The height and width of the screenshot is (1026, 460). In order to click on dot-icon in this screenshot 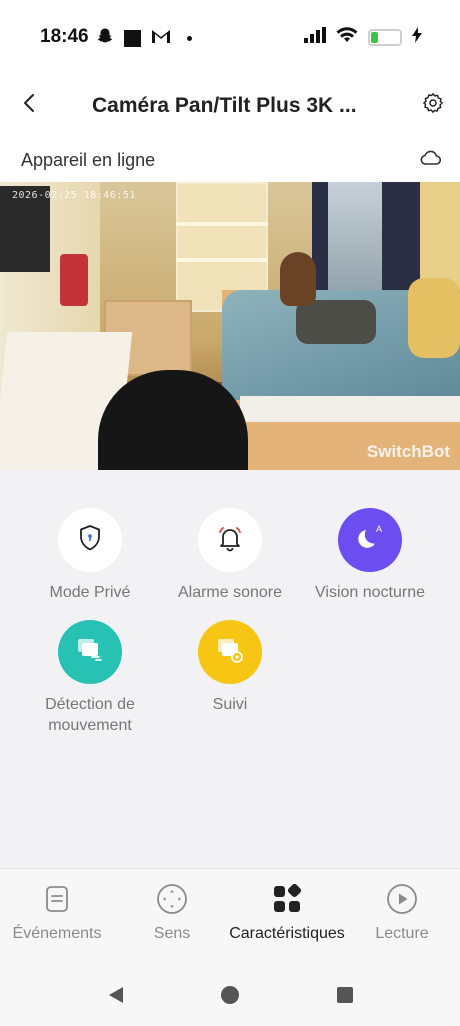, I will do `click(189, 38)`.